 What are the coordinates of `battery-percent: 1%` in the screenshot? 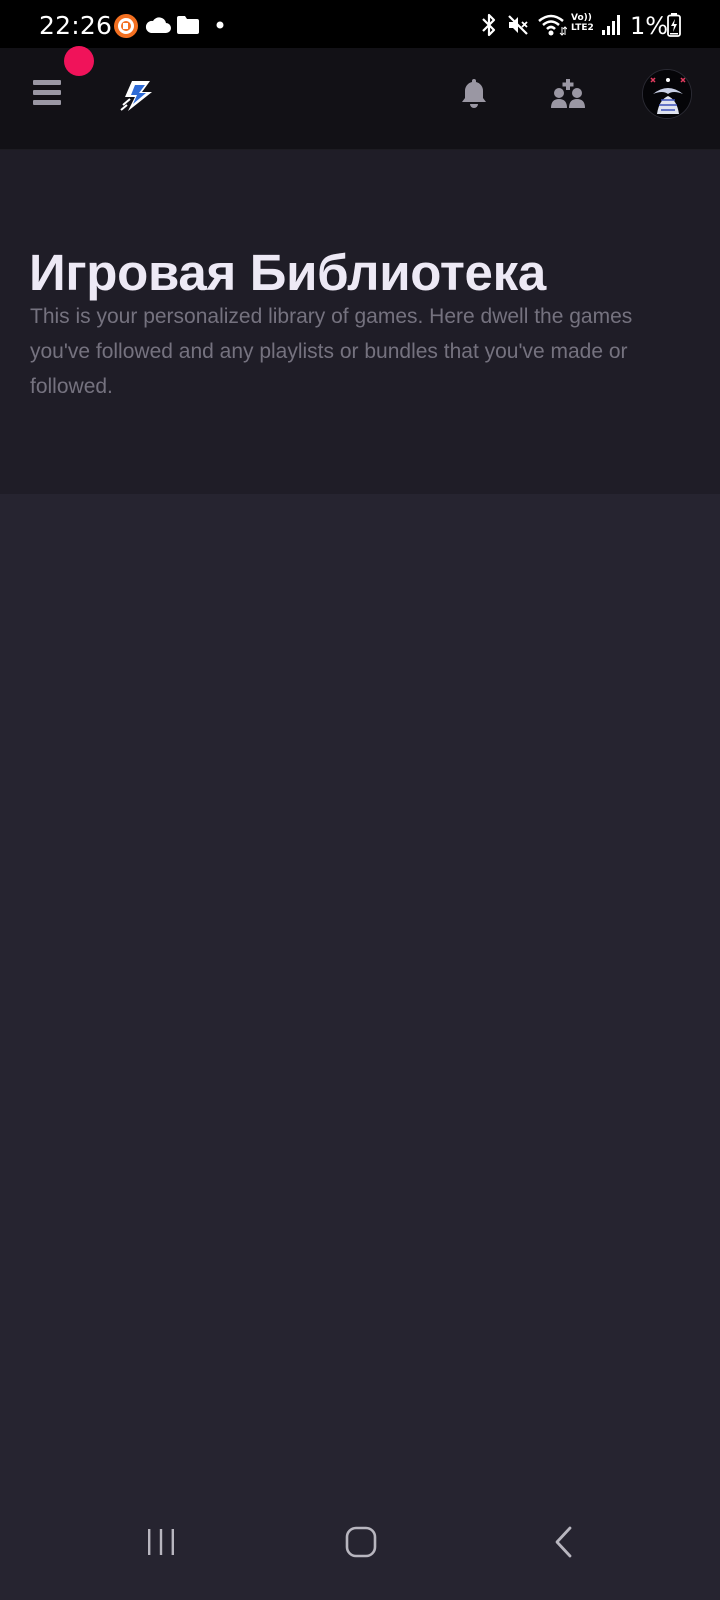 It's located at (649, 26).